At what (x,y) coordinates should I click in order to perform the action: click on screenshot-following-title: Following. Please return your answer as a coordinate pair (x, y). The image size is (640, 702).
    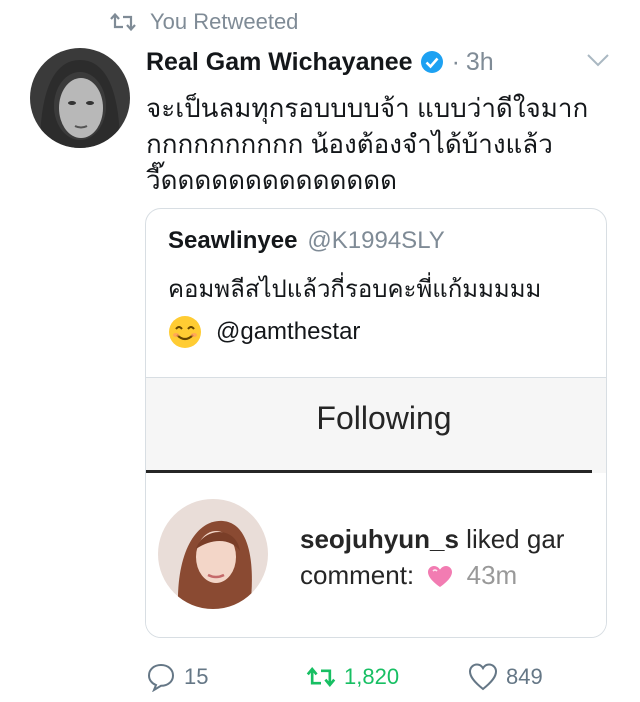
    Looking at the image, I should click on (384, 418).